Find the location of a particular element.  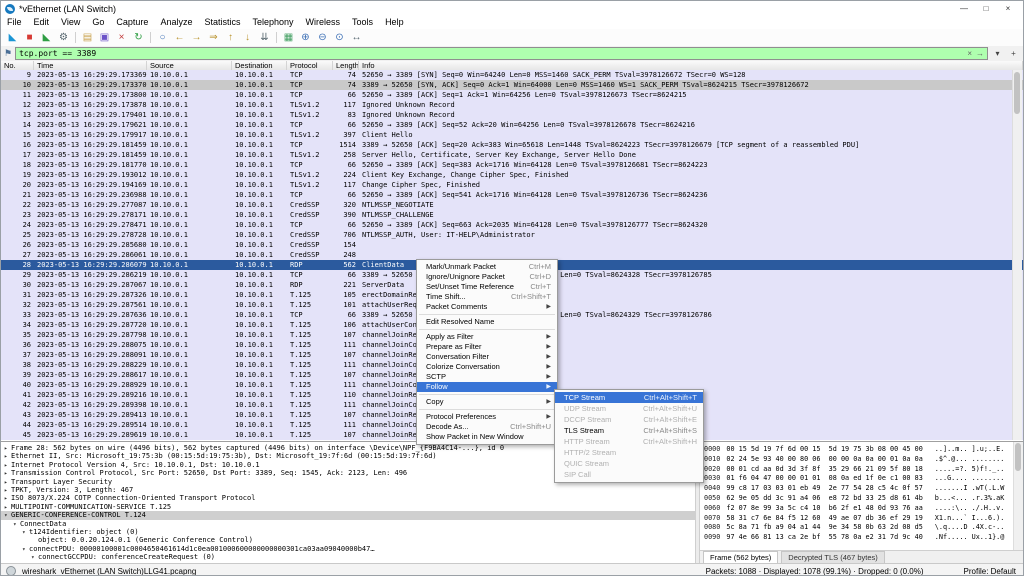

close-file-icon: × is located at coordinates (121, 37).